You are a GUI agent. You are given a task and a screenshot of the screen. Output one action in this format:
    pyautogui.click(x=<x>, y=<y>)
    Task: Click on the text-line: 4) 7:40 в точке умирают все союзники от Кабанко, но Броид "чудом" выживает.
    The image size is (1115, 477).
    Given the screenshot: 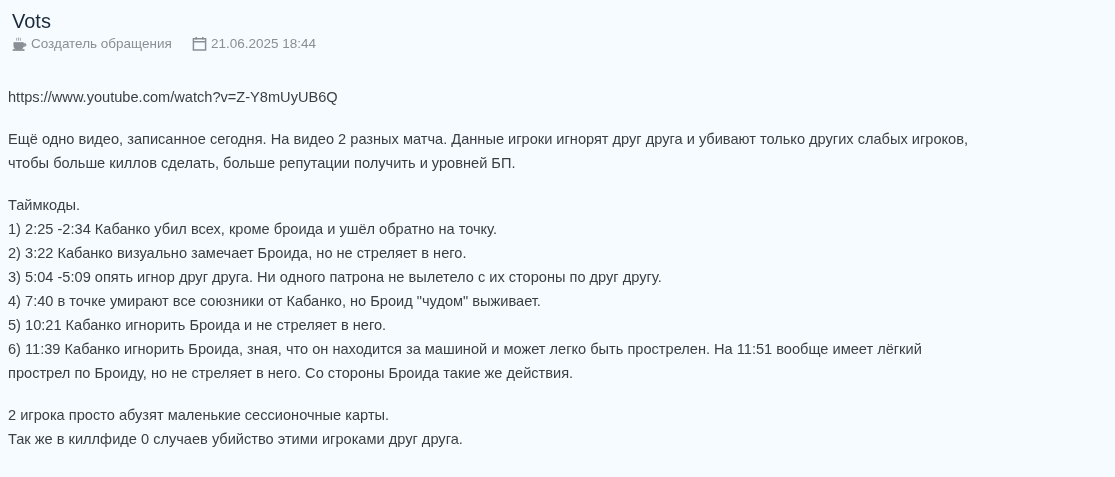 What is the action you would take?
    pyautogui.click(x=274, y=301)
    